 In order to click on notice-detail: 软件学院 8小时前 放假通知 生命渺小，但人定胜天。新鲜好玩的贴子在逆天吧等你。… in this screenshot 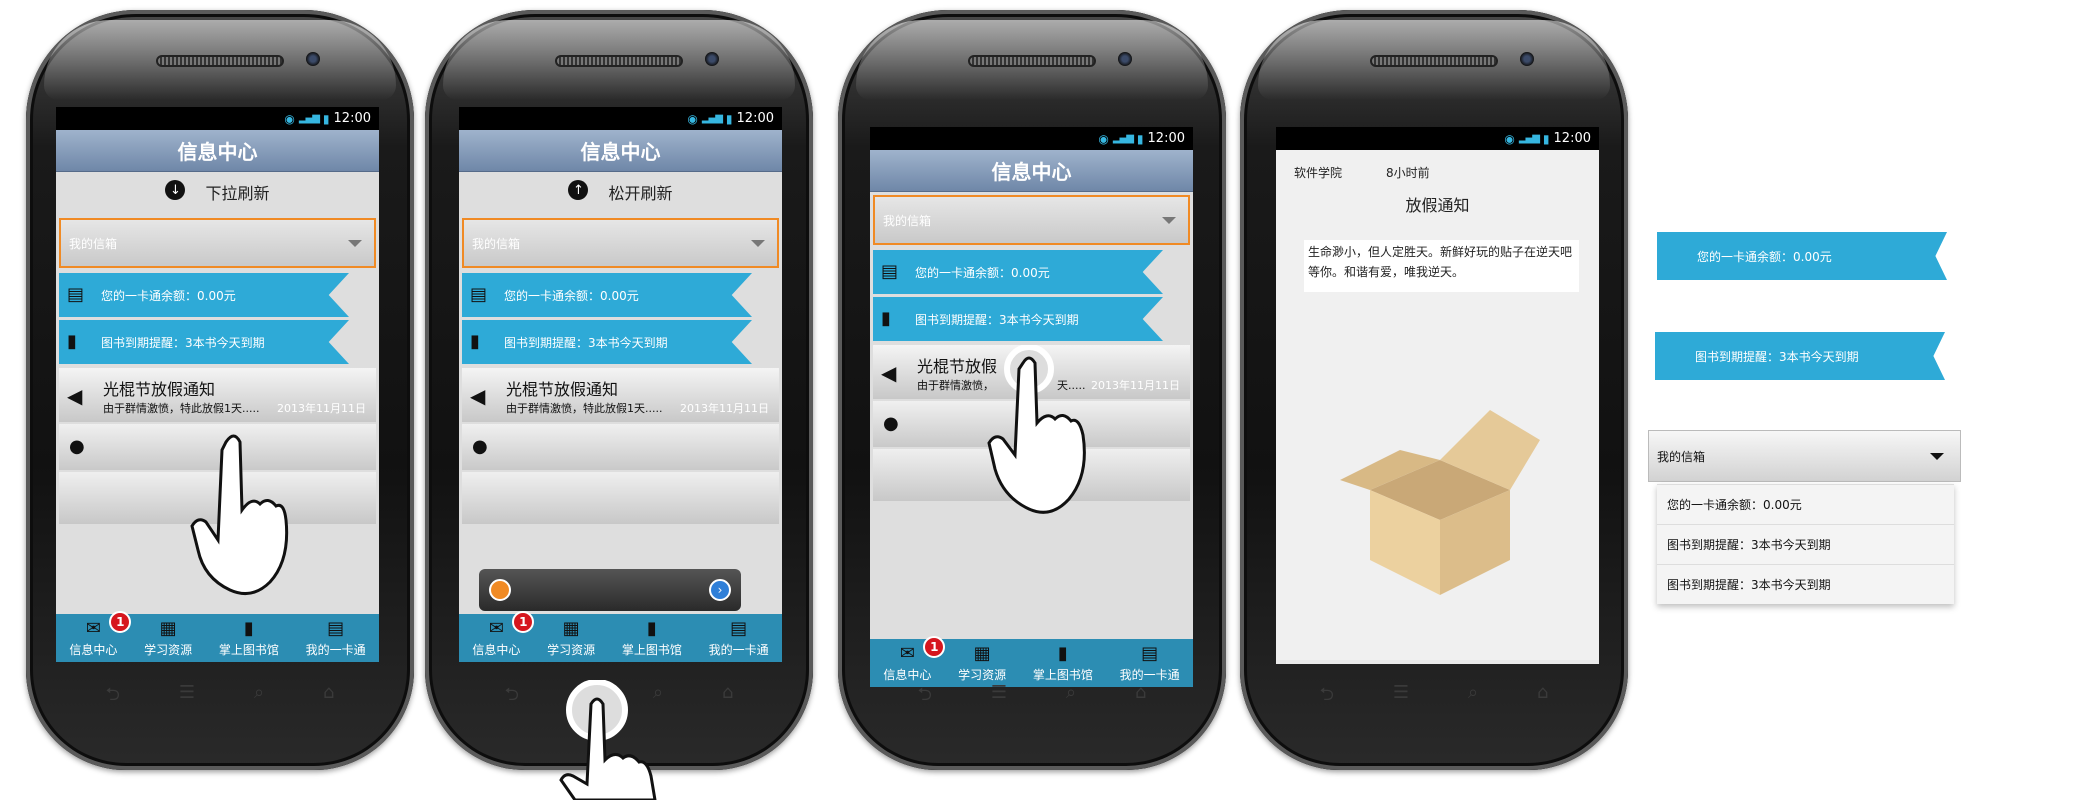, I will do `click(1437, 405)`.